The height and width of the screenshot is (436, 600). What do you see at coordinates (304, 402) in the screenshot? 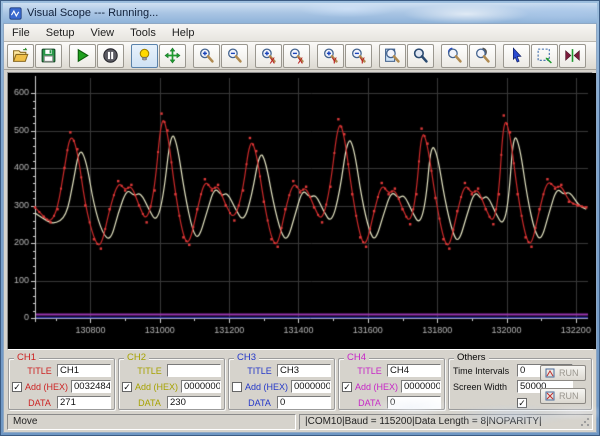
I see `ch3-data-value: 0` at bounding box center [304, 402].